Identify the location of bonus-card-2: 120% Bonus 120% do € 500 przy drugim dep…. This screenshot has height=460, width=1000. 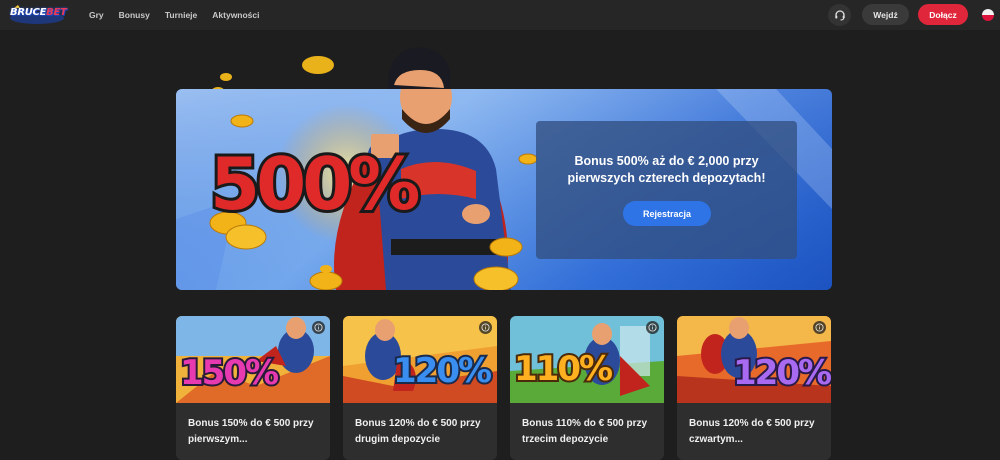
(420, 388).